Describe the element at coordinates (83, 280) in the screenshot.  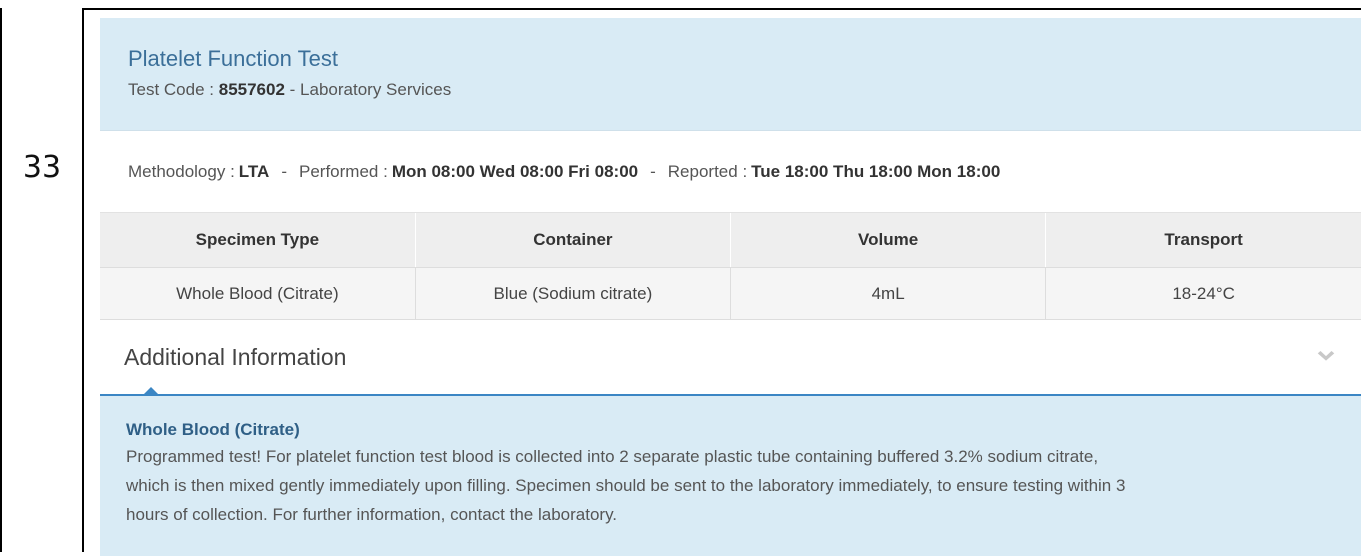
I see `frame-column-divider` at that location.